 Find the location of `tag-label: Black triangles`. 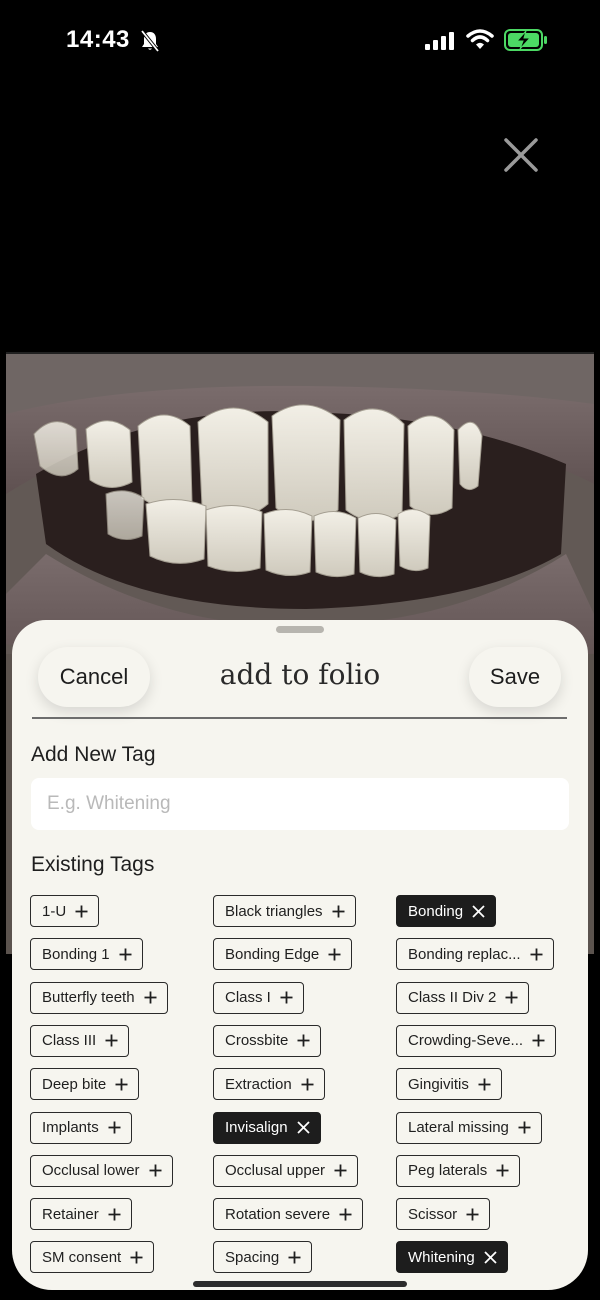

tag-label: Black triangles is located at coordinates (274, 911).